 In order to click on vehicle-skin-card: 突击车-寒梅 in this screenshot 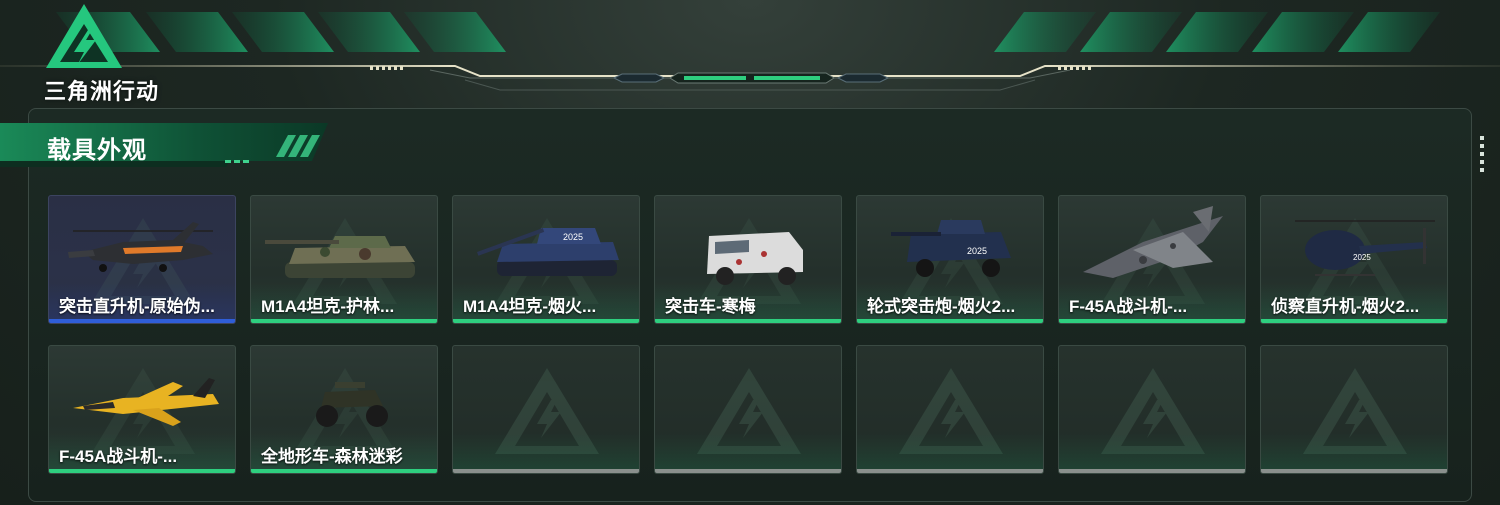, I will do `click(748, 259)`.